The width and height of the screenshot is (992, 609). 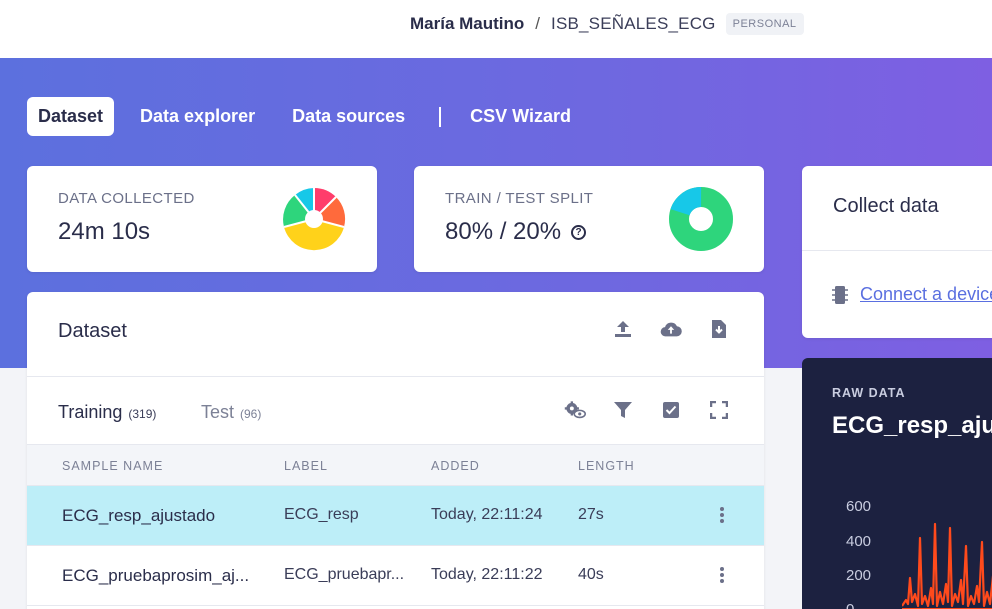 I want to click on raw-data-label: RAW DATA, so click(x=869, y=393).